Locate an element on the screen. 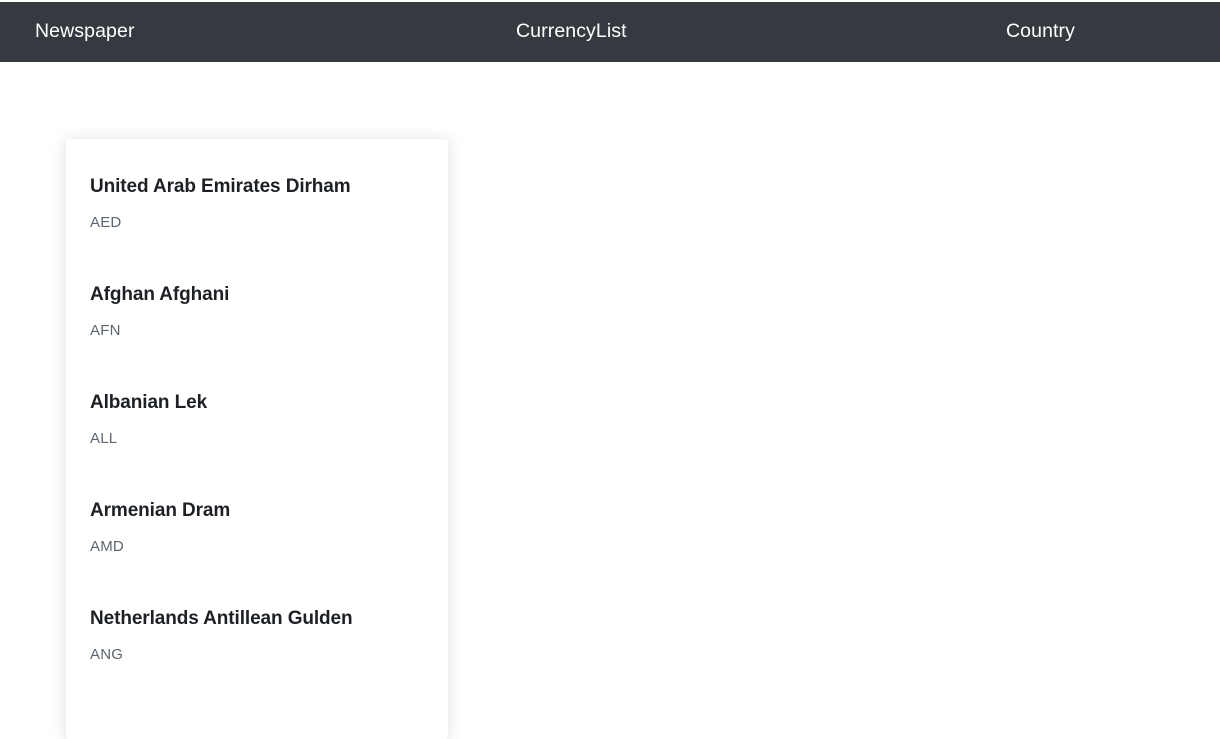  currency-code: AMD is located at coordinates (107, 546).